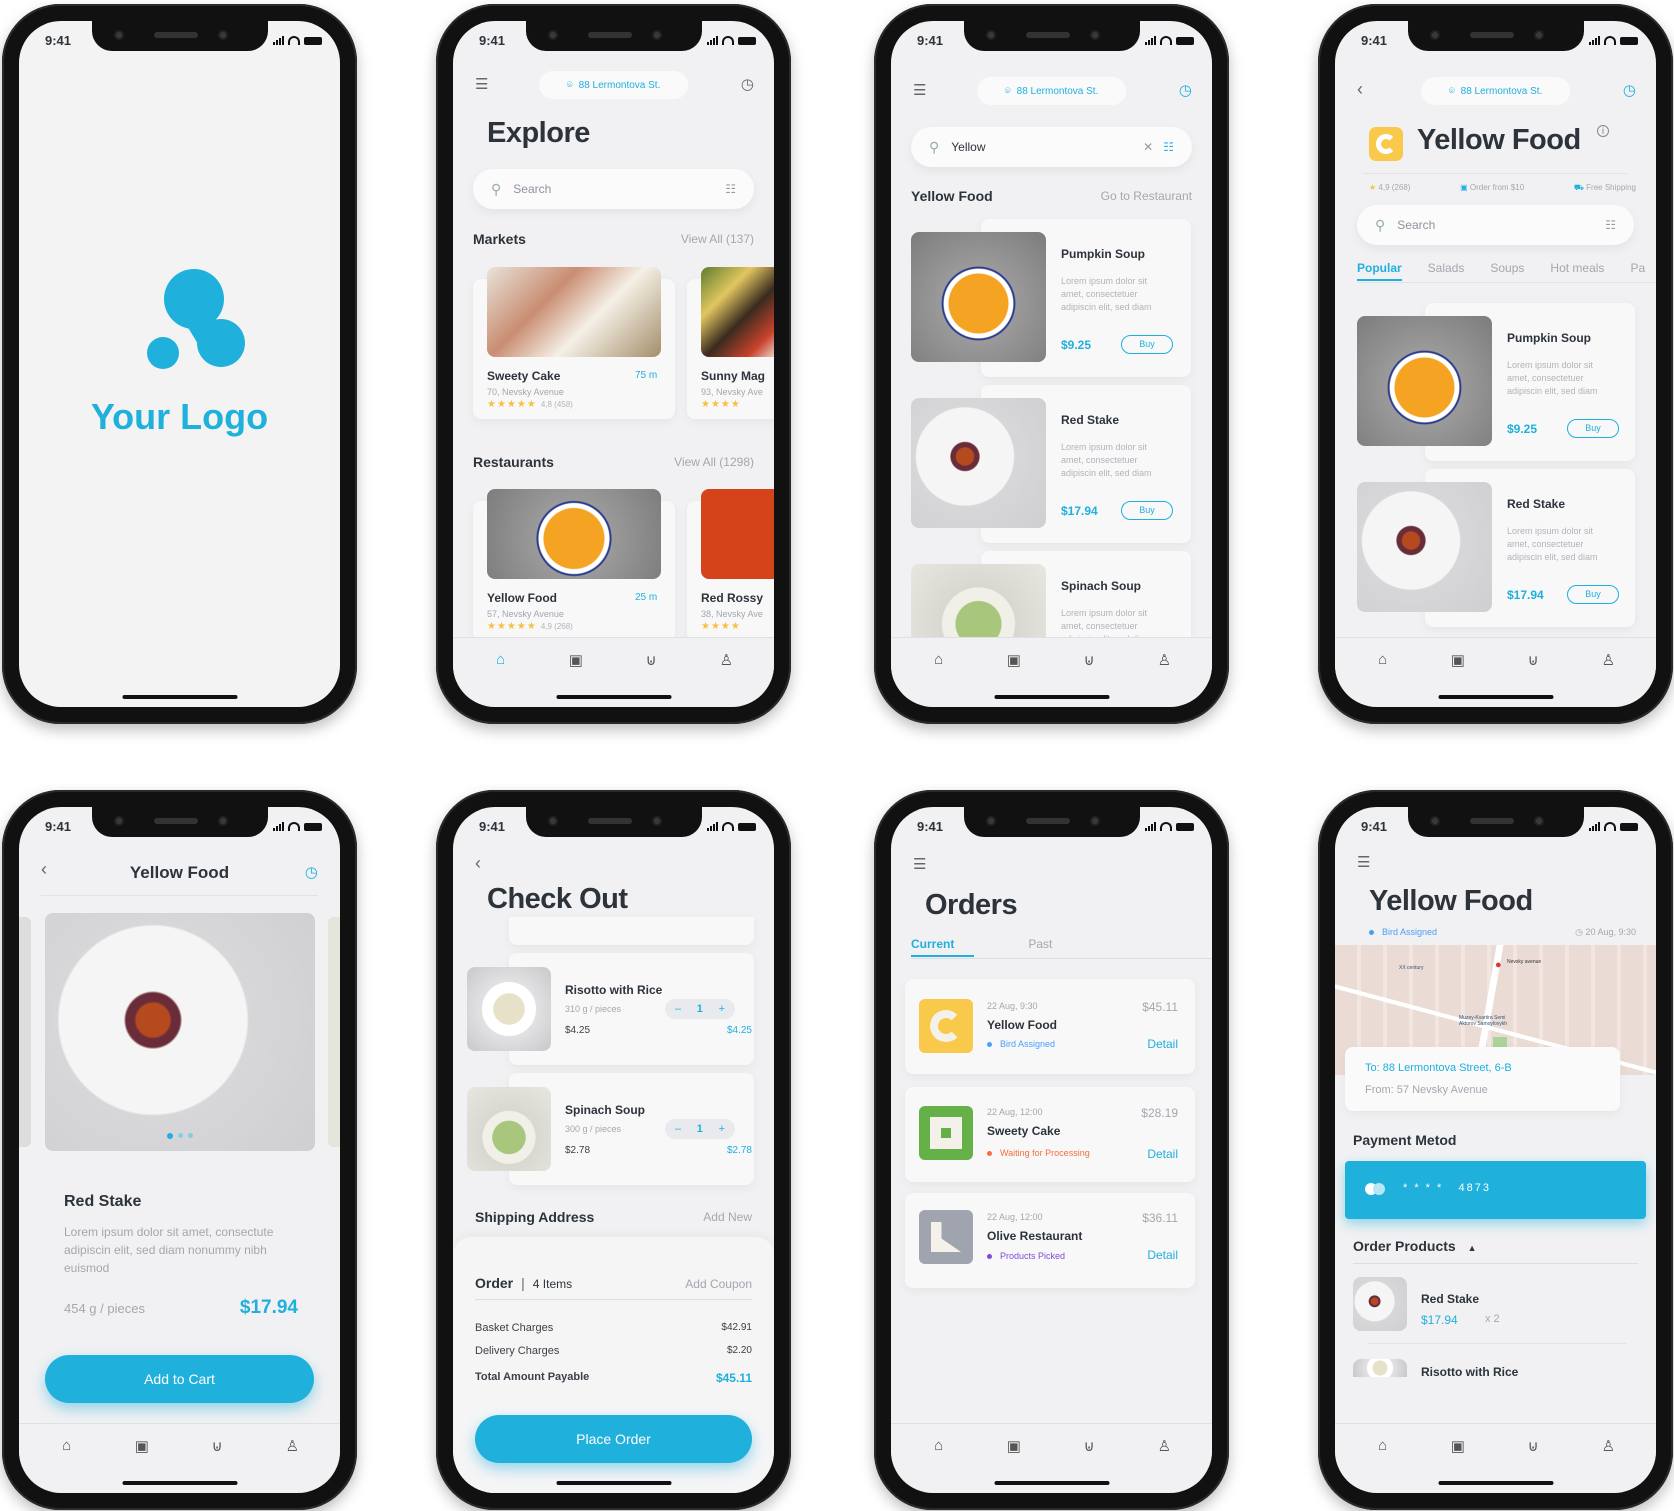  What do you see at coordinates (1603, 131) in the screenshot?
I see `info-icon: i` at bounding box center [1603, 131].